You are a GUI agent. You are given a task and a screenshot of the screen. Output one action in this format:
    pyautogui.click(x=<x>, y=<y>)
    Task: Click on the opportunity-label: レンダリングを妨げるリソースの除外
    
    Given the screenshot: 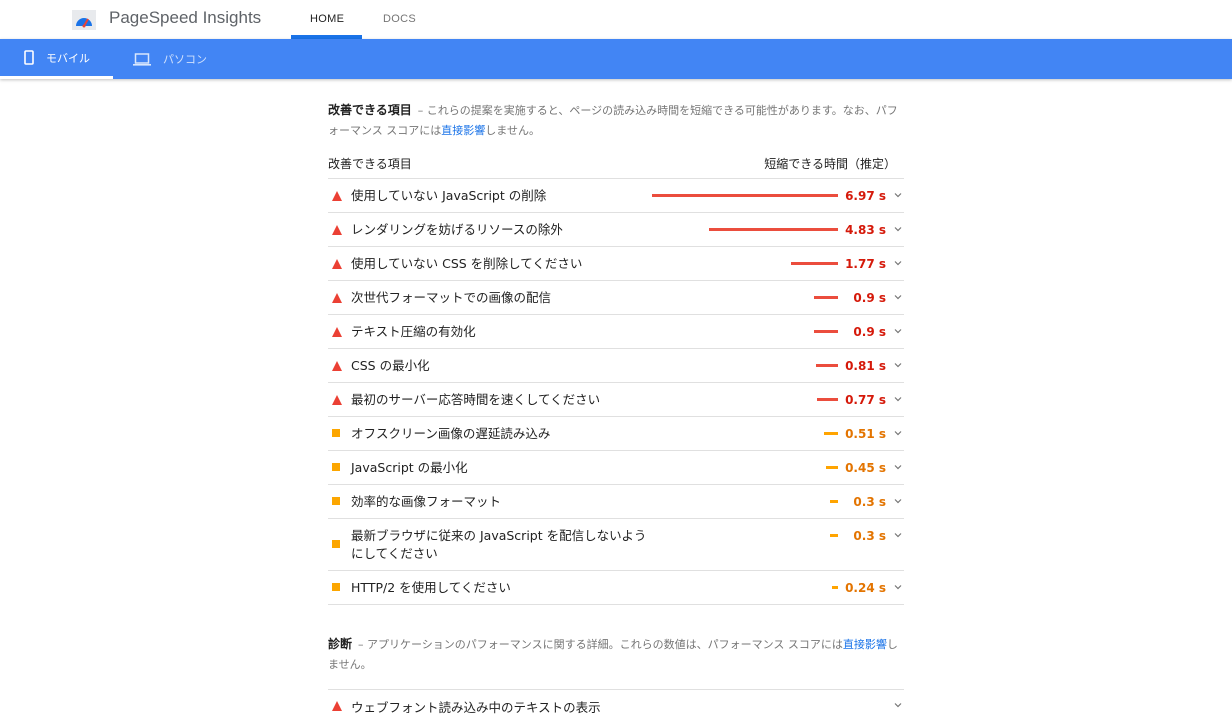 What is the action you would take?
    pyautogui.click(x=457, y=229)
    